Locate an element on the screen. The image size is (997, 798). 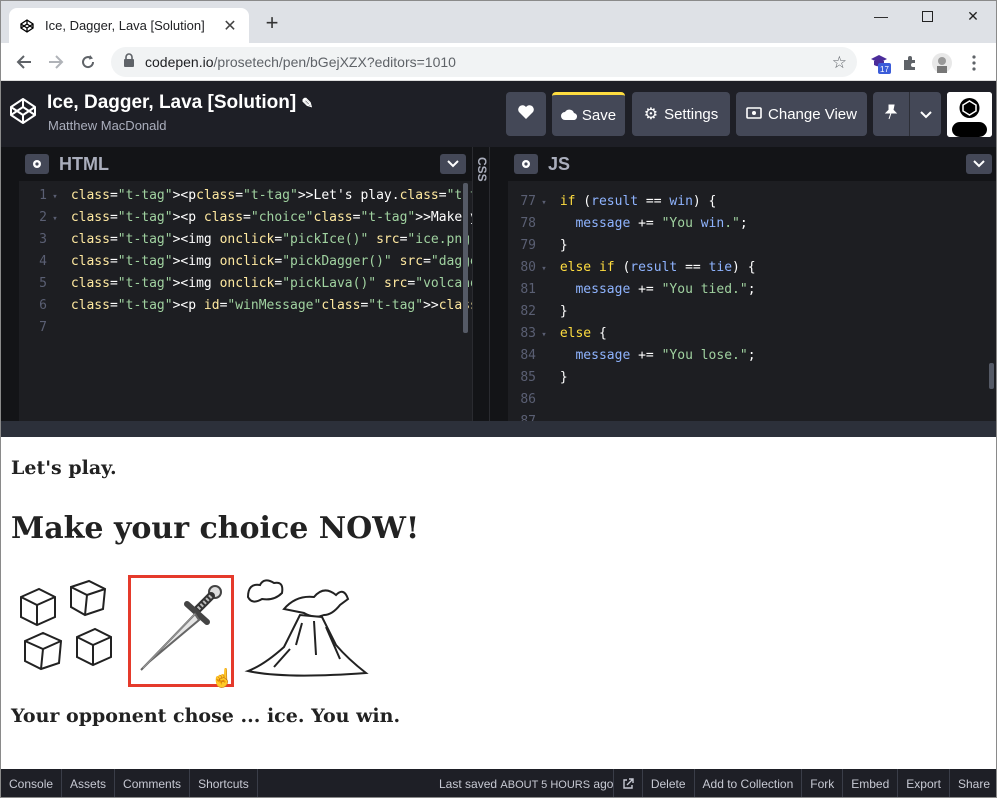
bookmark-star-icon: ☆ is located at coordinates (839, 63).